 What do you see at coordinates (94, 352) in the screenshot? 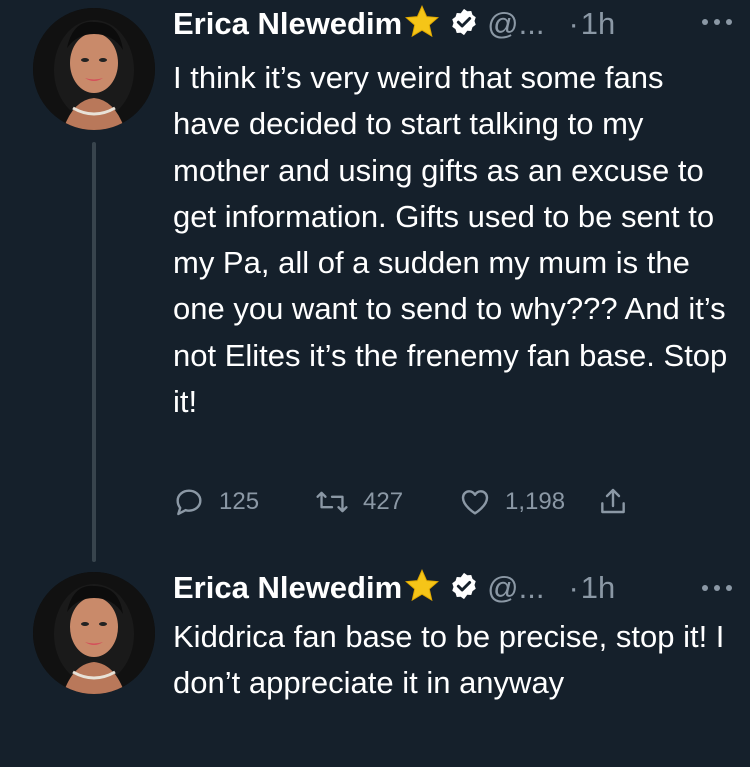
I see `thread-line` at bounding box center [94, 352].